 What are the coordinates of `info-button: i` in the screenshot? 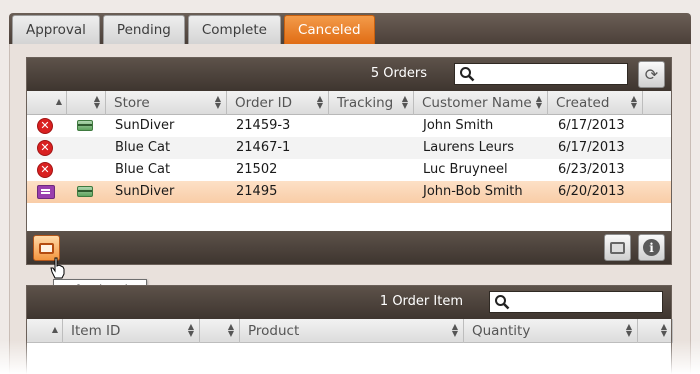 It's located at (651, 247).